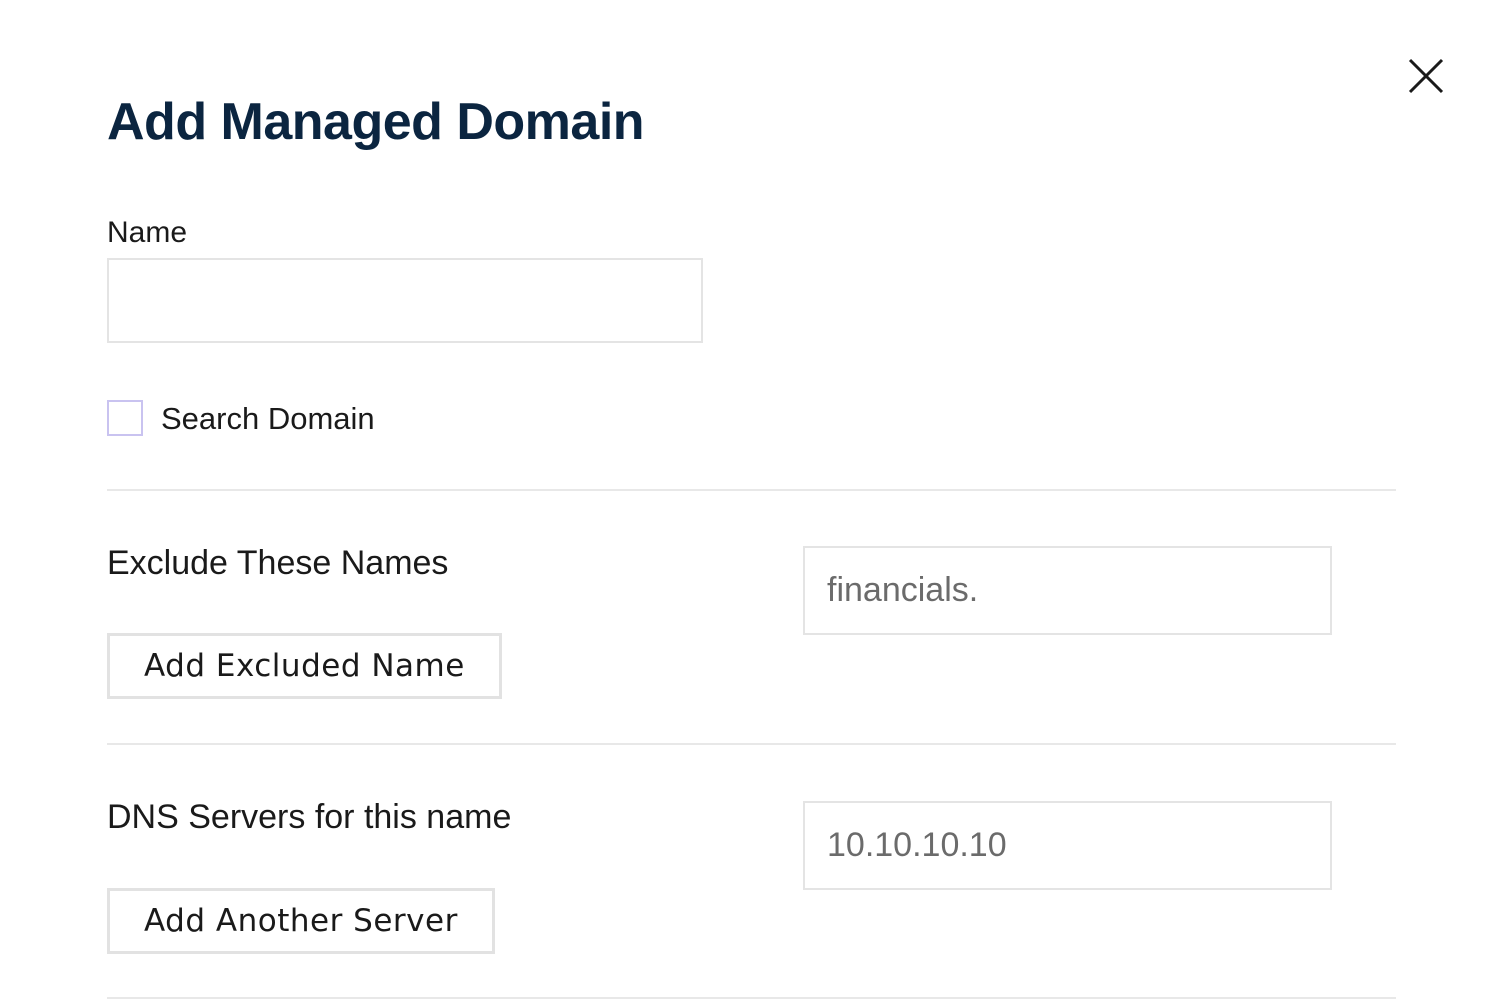 This screenshot has height=1000, width=1506. Describe the element at coordinates (278, 563) in the screenshot. I see `exclude-names-label: Exclude These Names` at that location.